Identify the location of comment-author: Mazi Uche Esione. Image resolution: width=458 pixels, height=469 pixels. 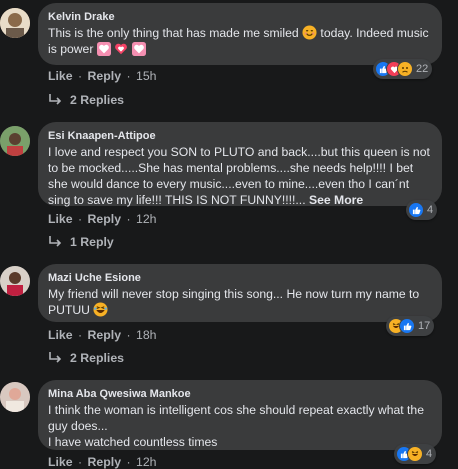
(239, 278).